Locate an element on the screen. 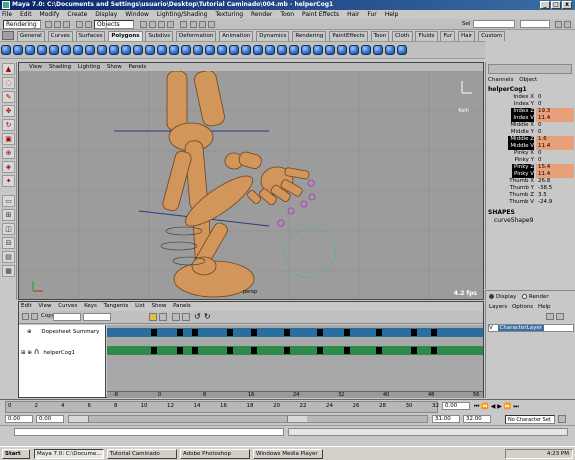 The width and height of the screenshot is (575, 460). layout-hypershade-icon: ▤ is located at coordinates (8, 257).